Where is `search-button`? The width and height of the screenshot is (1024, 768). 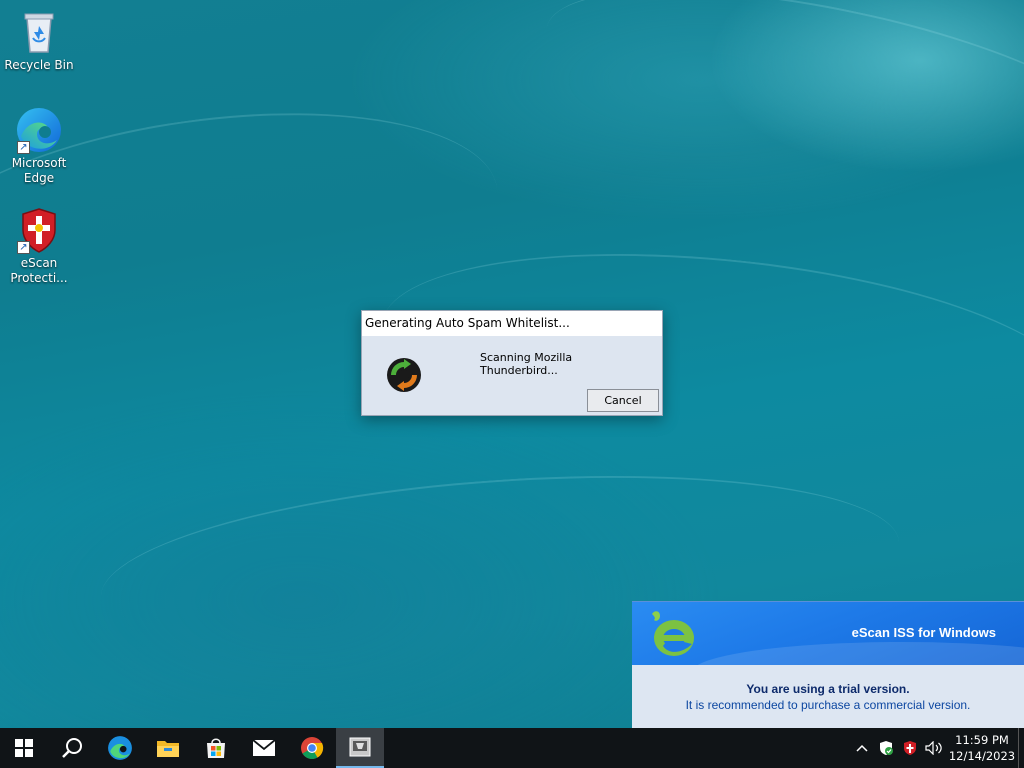 search-button is located at coordinates (72, 748).